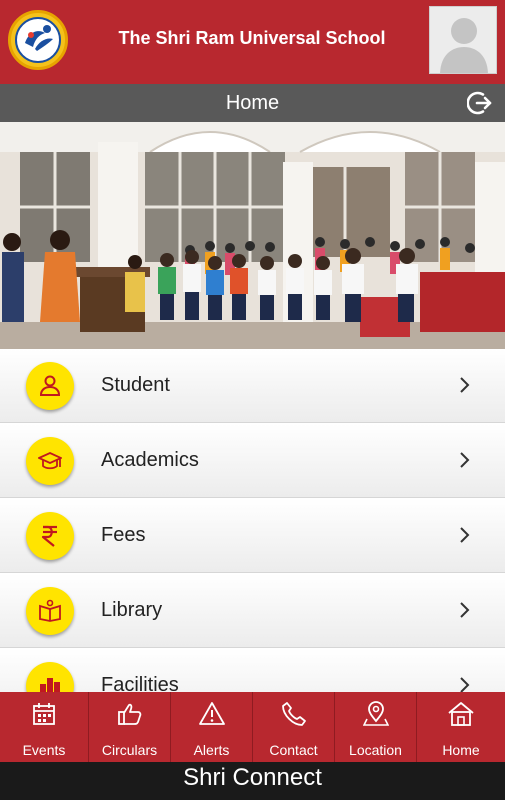 Image resolution: width=505 pixels, height=800 pixels. Describe the element at coordinates (50, 677) in the screenshot. I see `building-icon` at that location.